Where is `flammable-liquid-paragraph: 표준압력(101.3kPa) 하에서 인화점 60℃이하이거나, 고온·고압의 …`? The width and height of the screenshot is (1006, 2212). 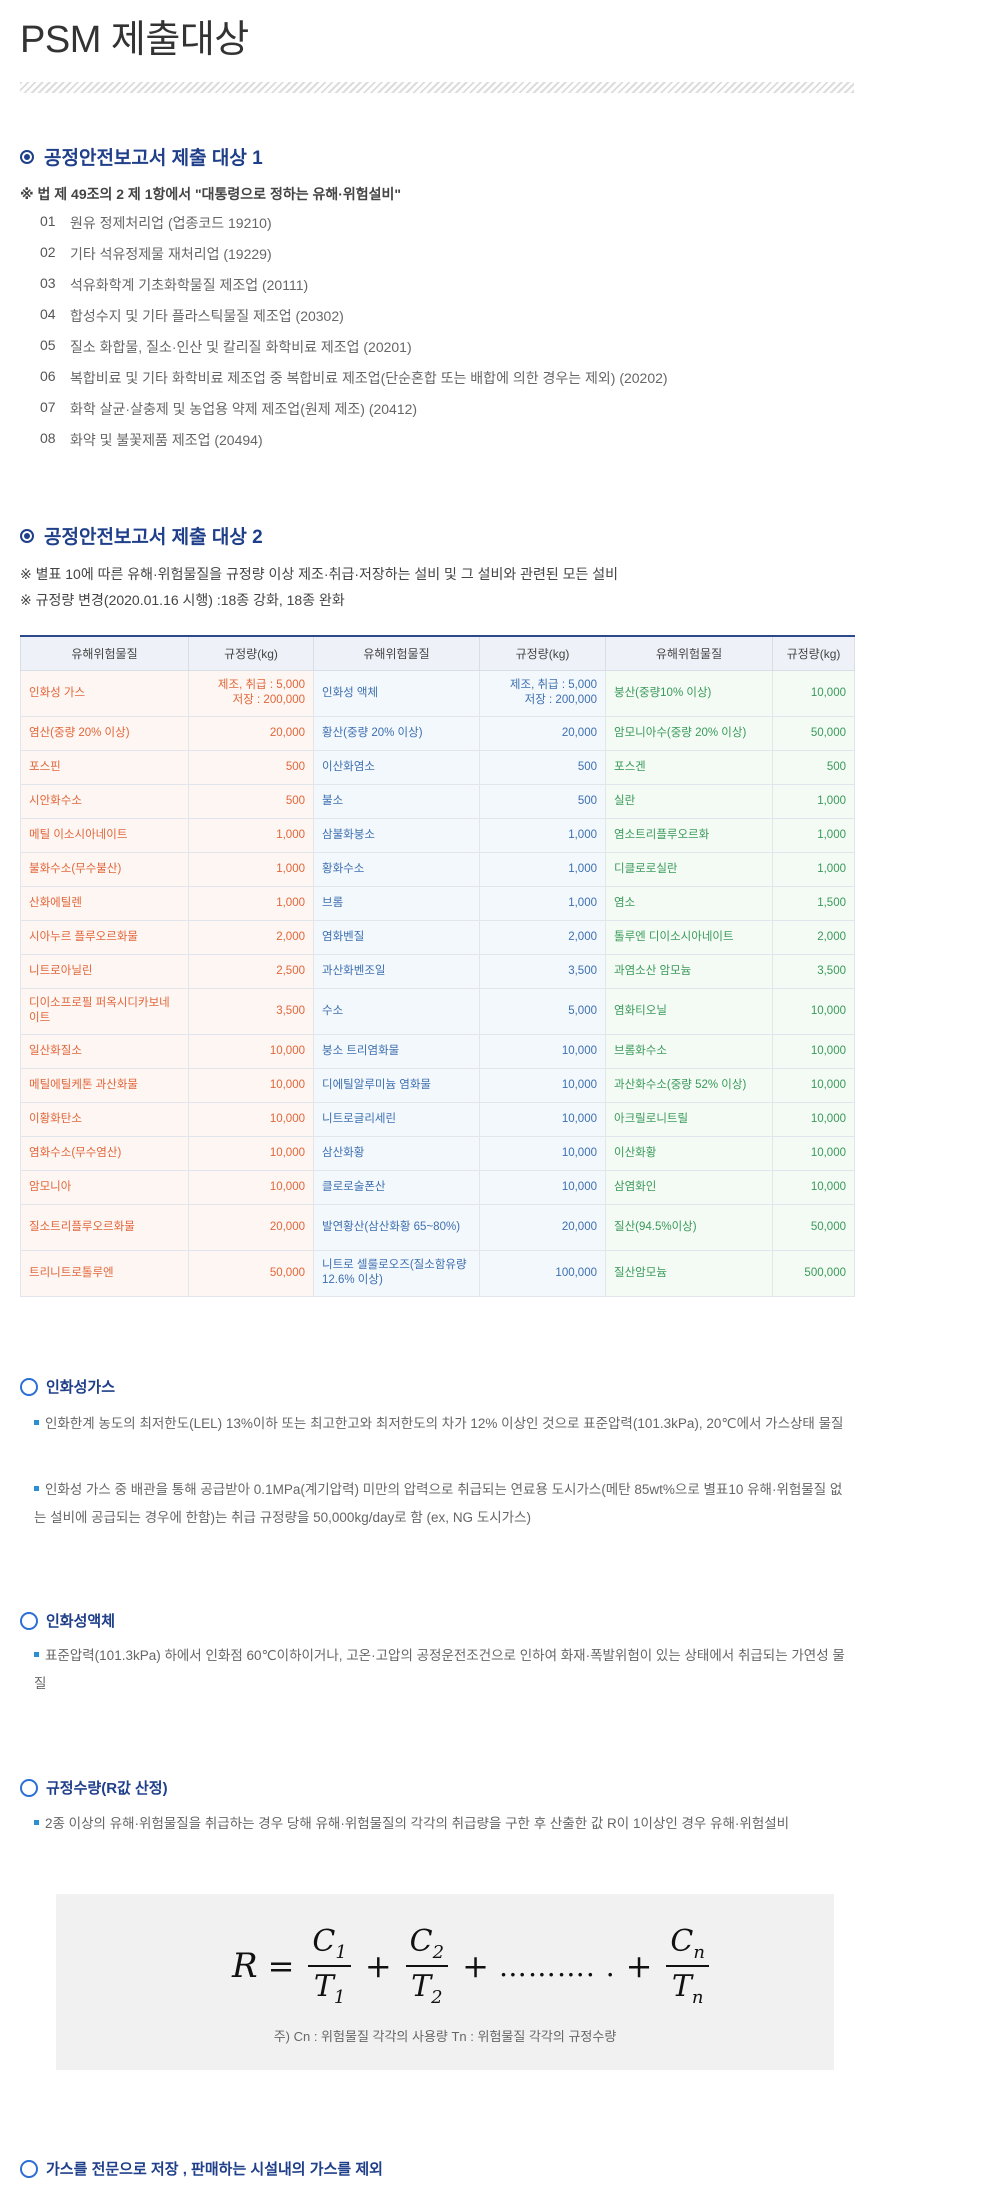
flammable-liquid-paragraph: 표준압력(101.3kPa) 하에서 인화점 60℃이하이거나, 고온·고압의 … is located at coordinates (439, 1669).